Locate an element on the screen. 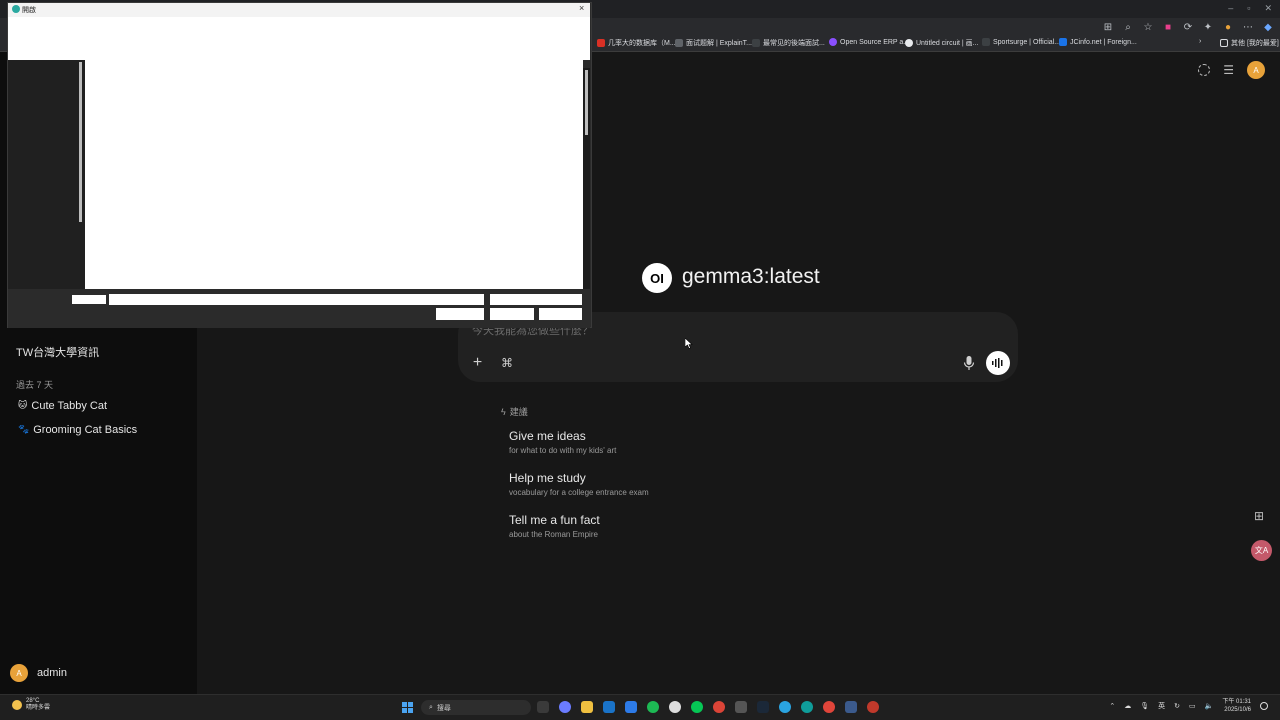 The width and height of the screenshot is (1280, 720). dialog-title: 開啟 is located at coordinates (29, 10).